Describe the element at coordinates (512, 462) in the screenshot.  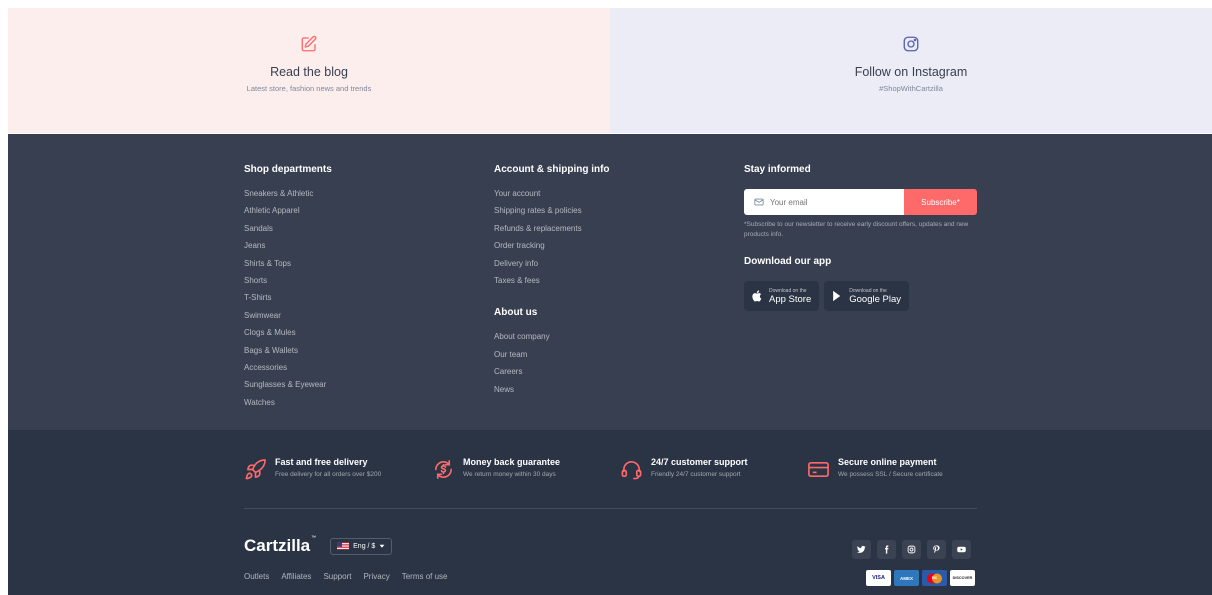
I see `feature-title: Money back guarantee` at that location.